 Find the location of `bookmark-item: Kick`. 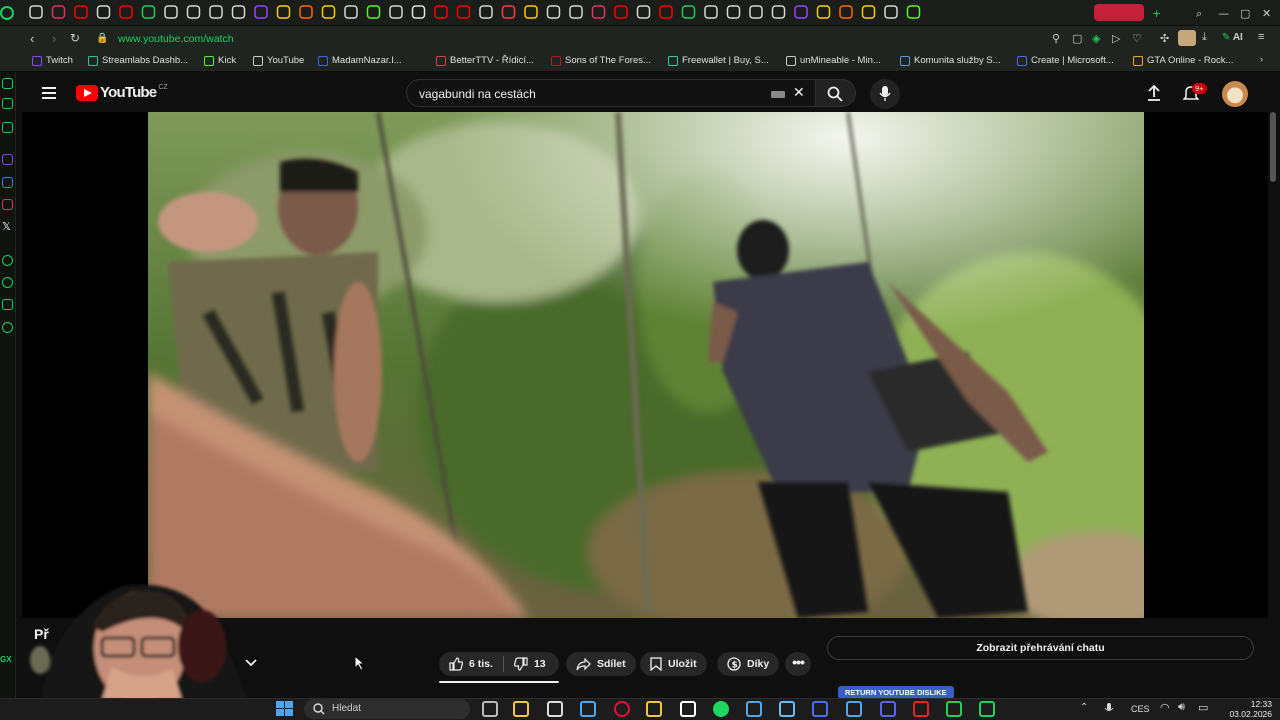

bookmark-item: Kick is located at coordinates (220, 60).